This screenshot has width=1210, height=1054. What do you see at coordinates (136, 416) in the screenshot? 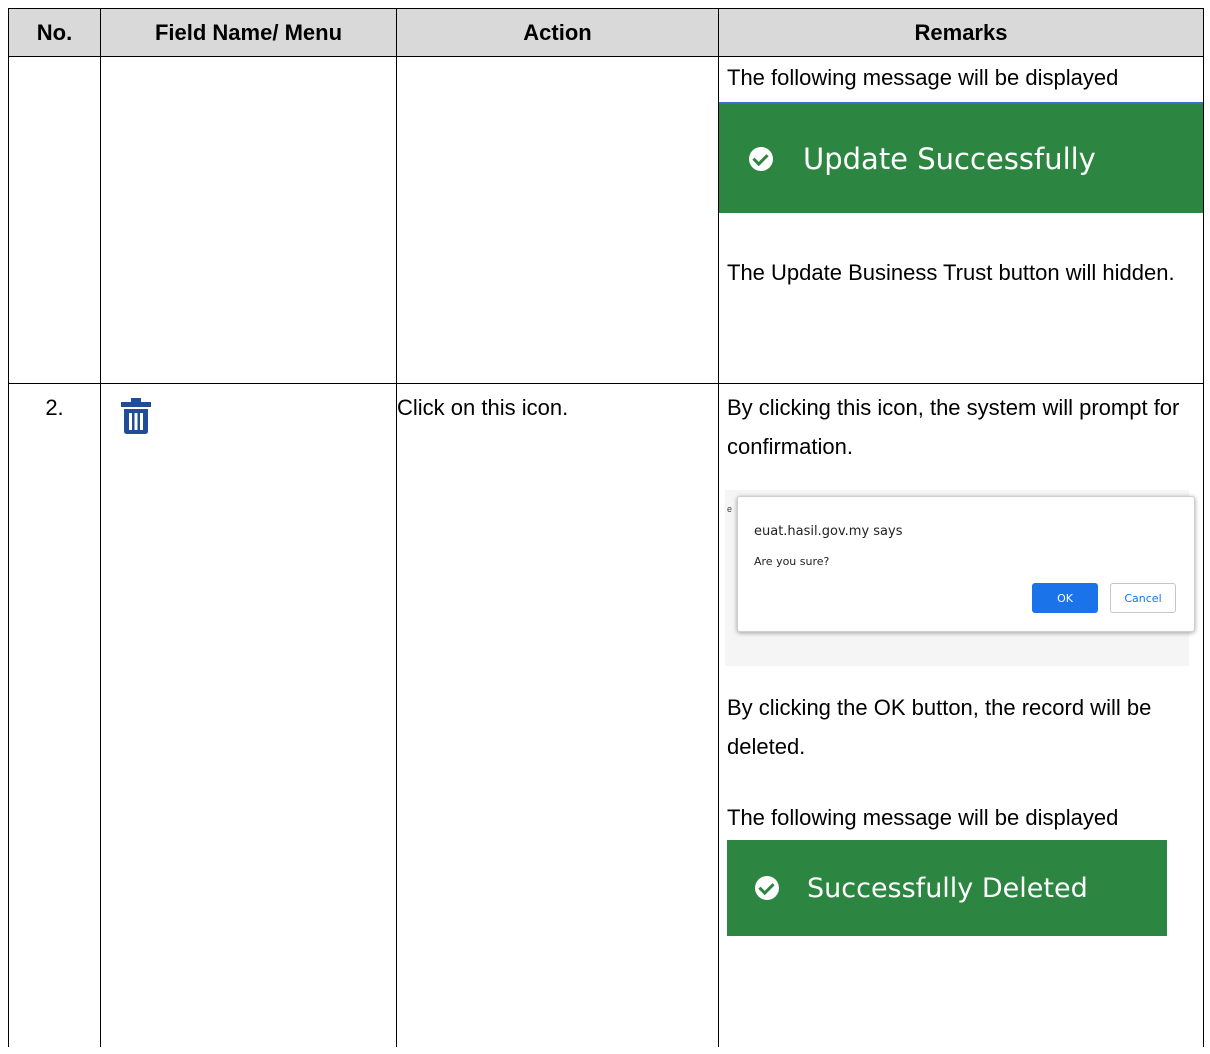
I see `trash-icon` at bounding box center [136, 416].